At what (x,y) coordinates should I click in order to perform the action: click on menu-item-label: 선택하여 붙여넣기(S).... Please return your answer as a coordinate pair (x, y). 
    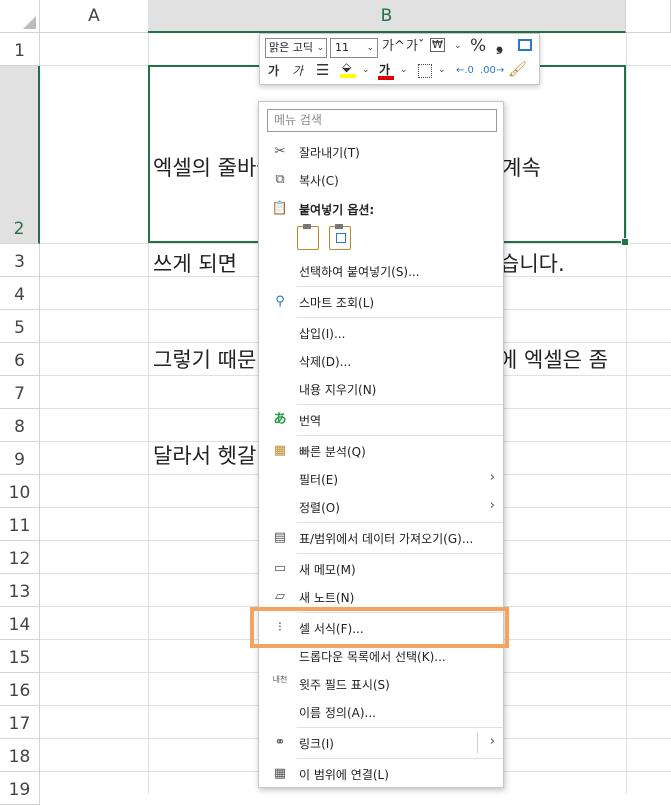
    Looking at the image, I should click on (359, 272).